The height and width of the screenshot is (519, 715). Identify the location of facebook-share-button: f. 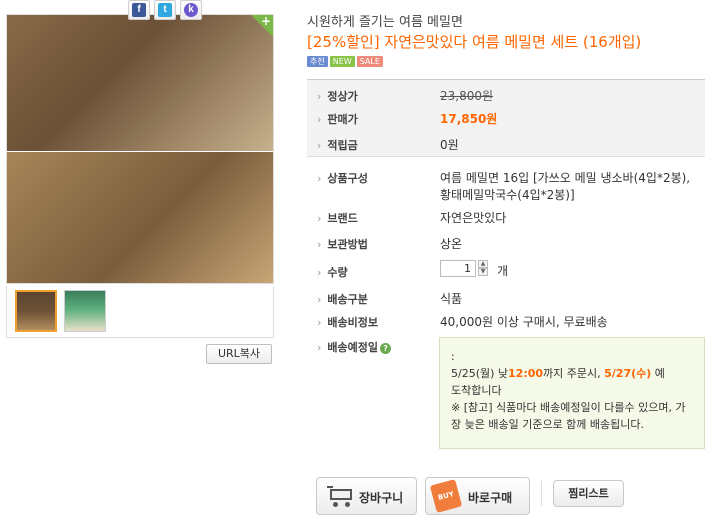
(139, 10).